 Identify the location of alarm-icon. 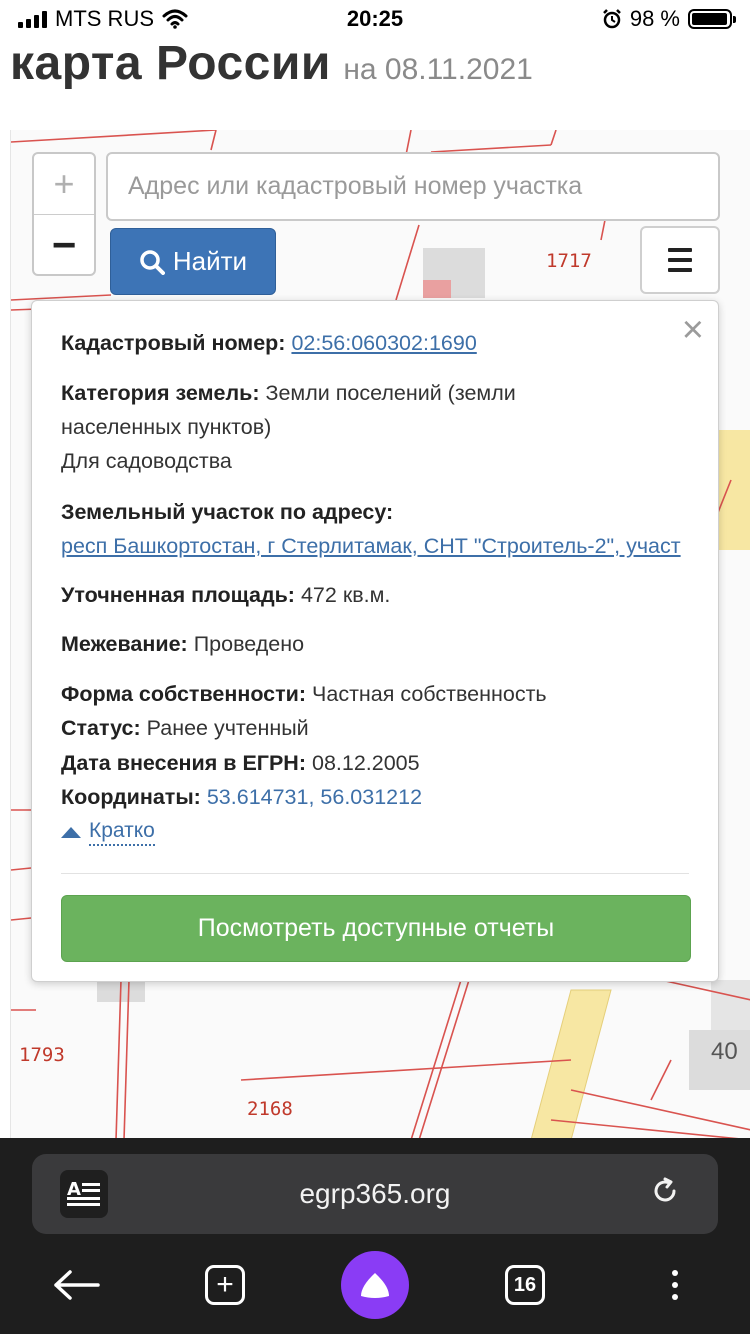
(611, 19).